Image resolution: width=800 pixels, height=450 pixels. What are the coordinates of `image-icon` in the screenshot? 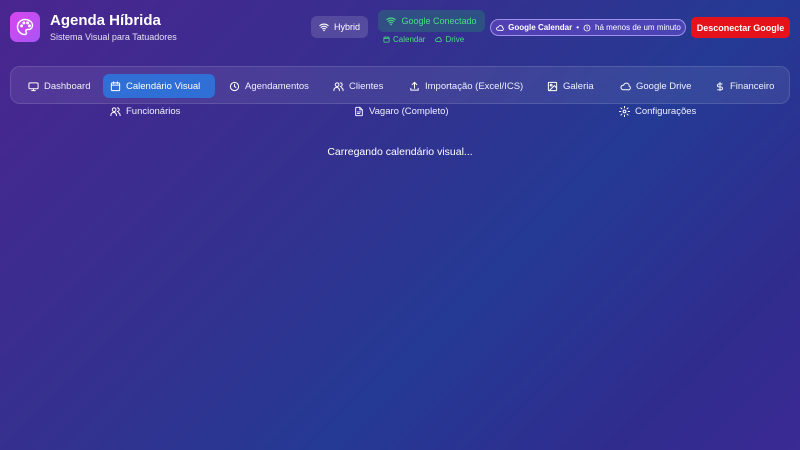 It's located at (552, 86).